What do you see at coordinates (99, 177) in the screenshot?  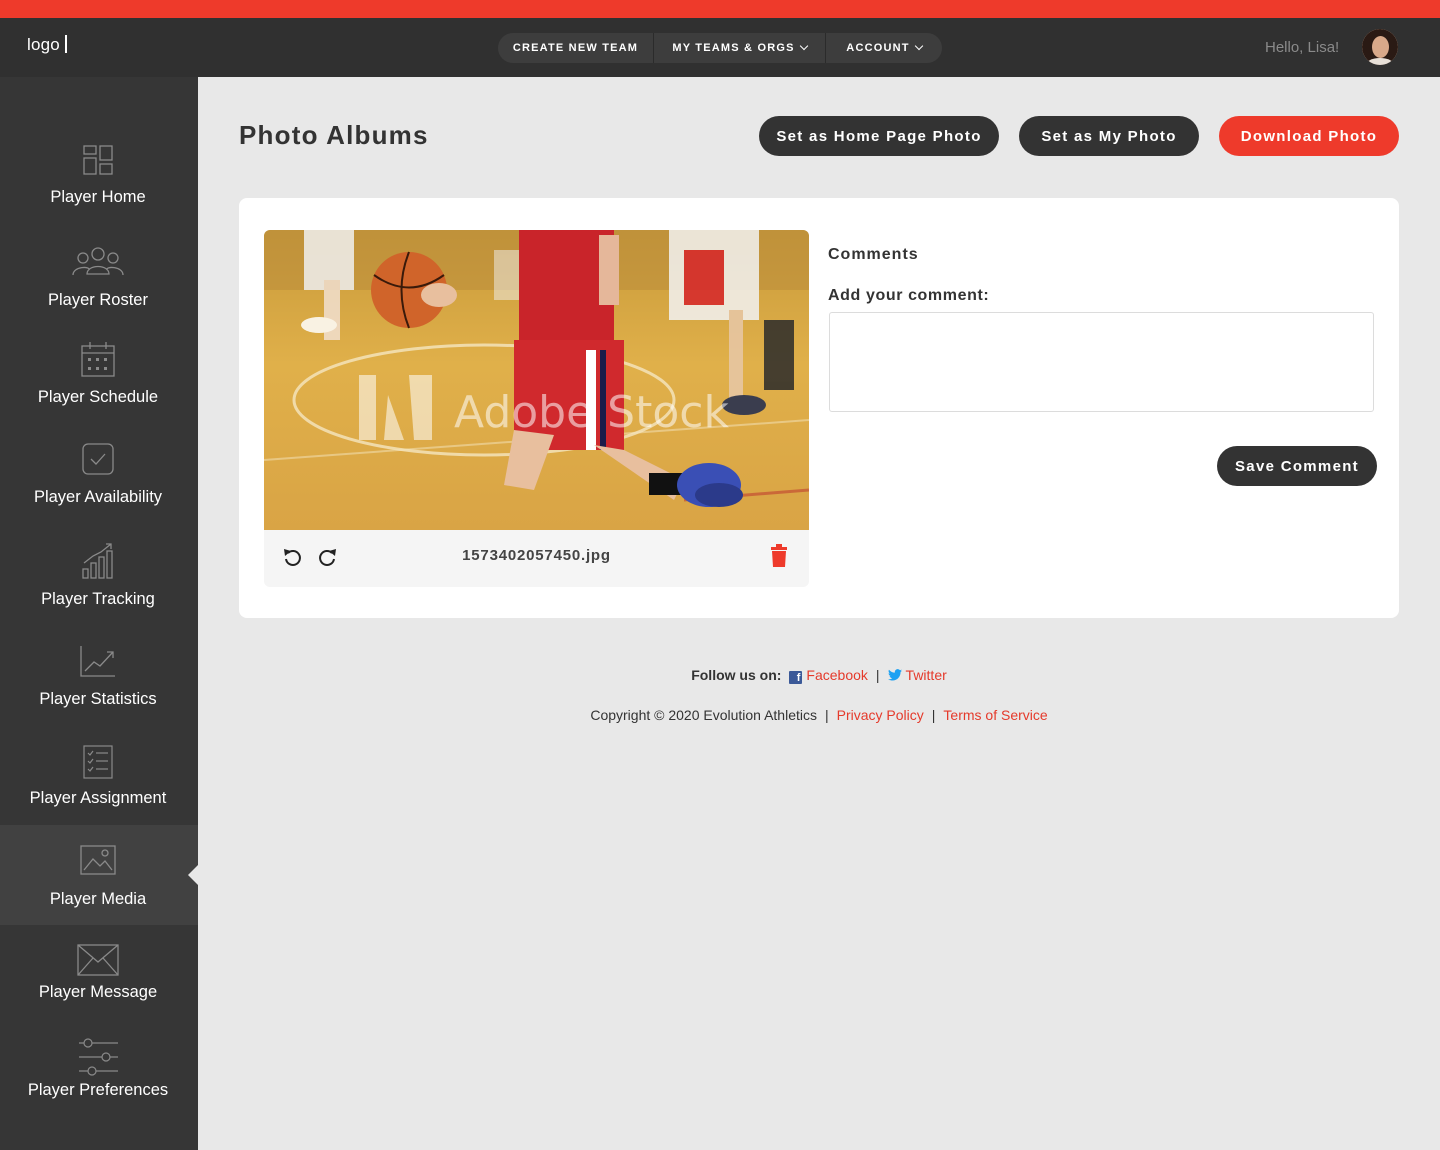 I see `sidebar-item-player-home: Player Home` at bounding box center [99, 177].